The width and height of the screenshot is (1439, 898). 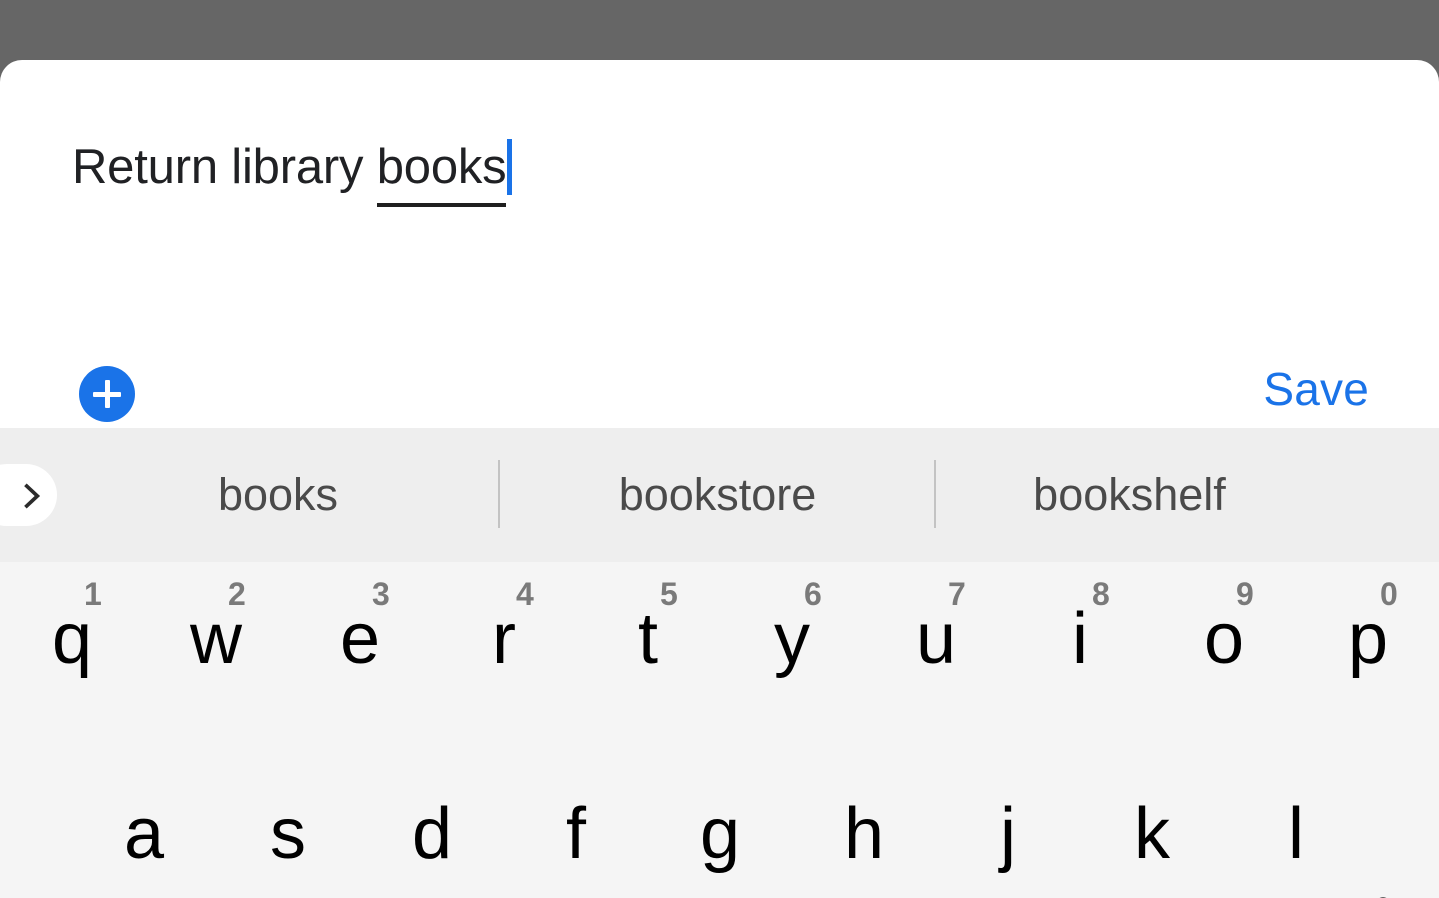 What do you see at coordinates (1008, 834) in the screenshot?
I see `key-label-j: j` at bounding box center [1008, 834].